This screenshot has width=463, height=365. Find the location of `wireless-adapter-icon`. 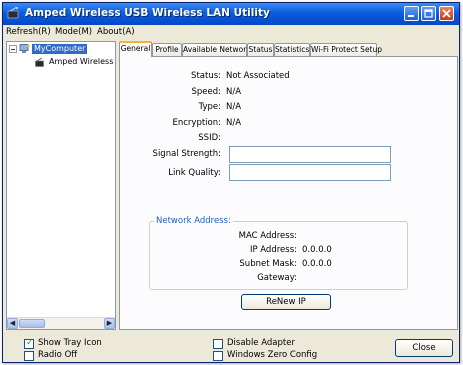

wireless-adapter-icon is located at coordinates (39, 62).